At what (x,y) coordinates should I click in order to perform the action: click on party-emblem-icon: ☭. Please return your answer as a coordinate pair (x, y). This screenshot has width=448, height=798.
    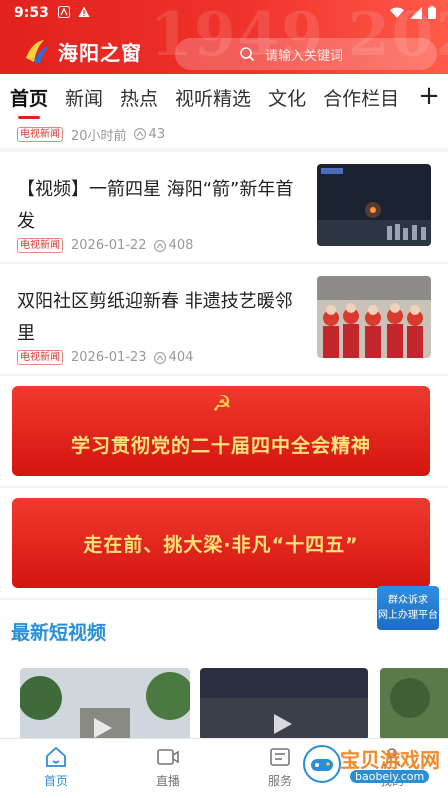
    Looking at the image, I should click on (222, 404).